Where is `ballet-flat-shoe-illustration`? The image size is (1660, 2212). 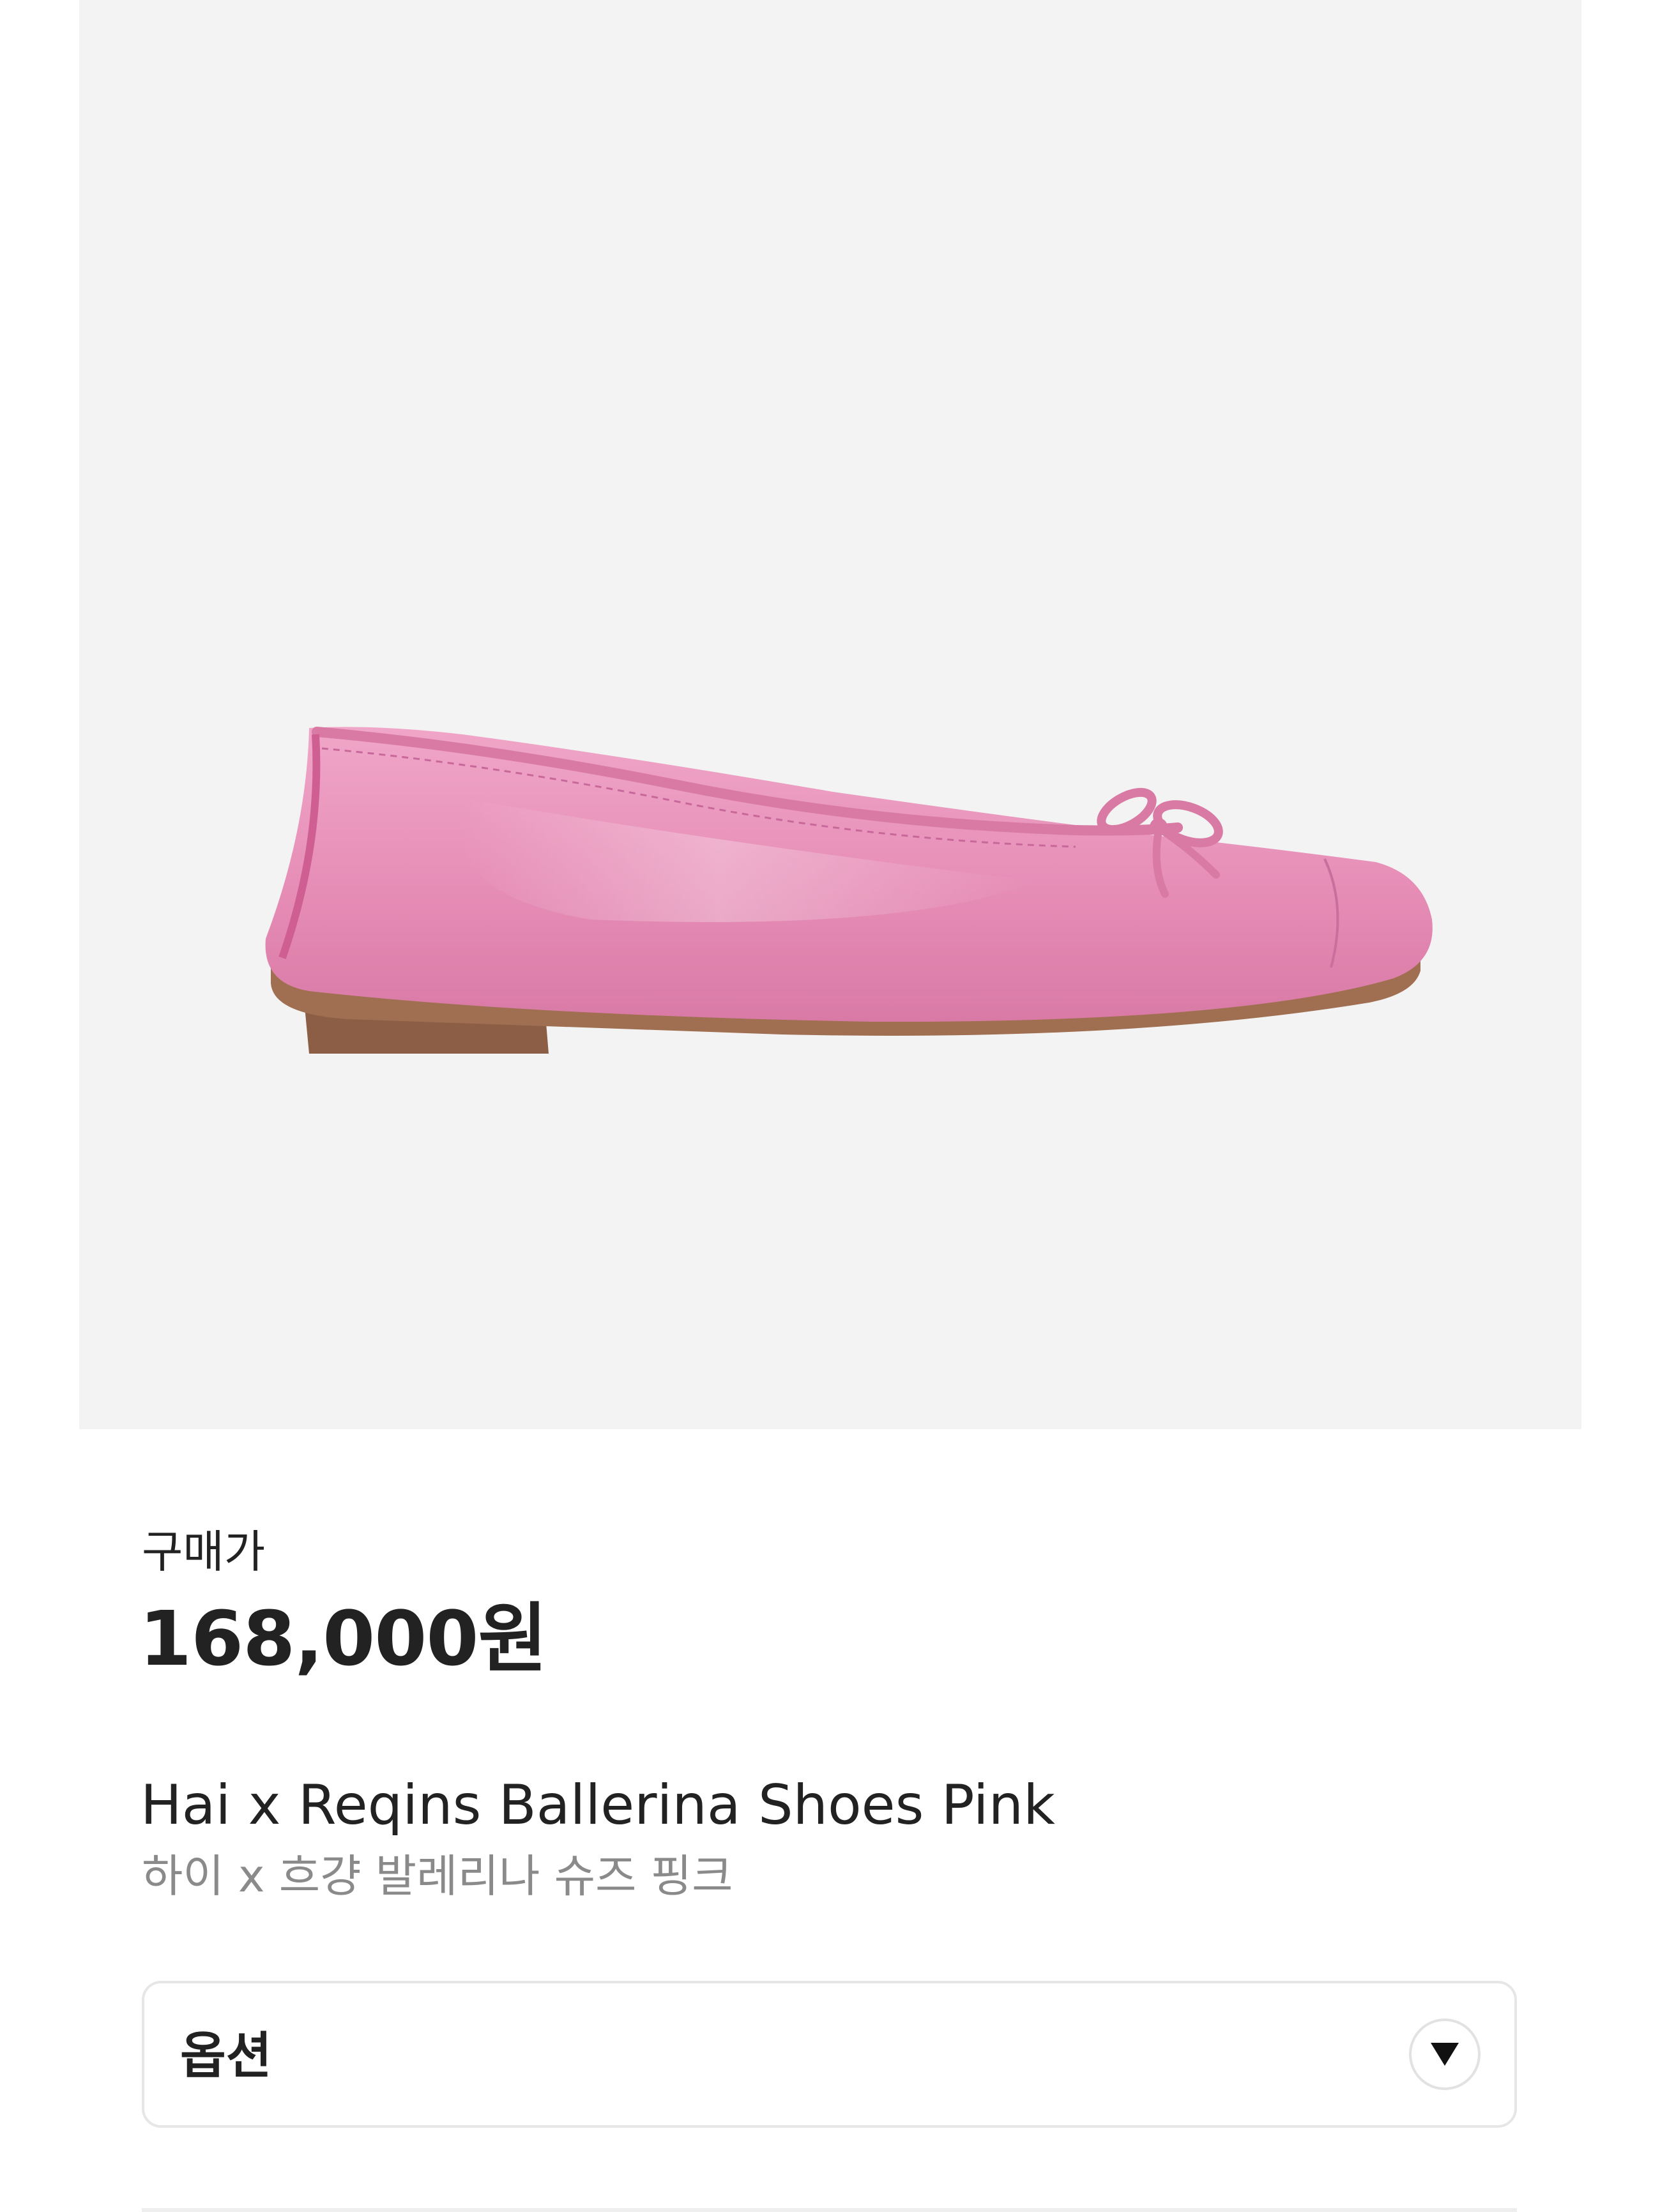 ballet-flat-shoe-illustration is located at coordinates (849, 890).